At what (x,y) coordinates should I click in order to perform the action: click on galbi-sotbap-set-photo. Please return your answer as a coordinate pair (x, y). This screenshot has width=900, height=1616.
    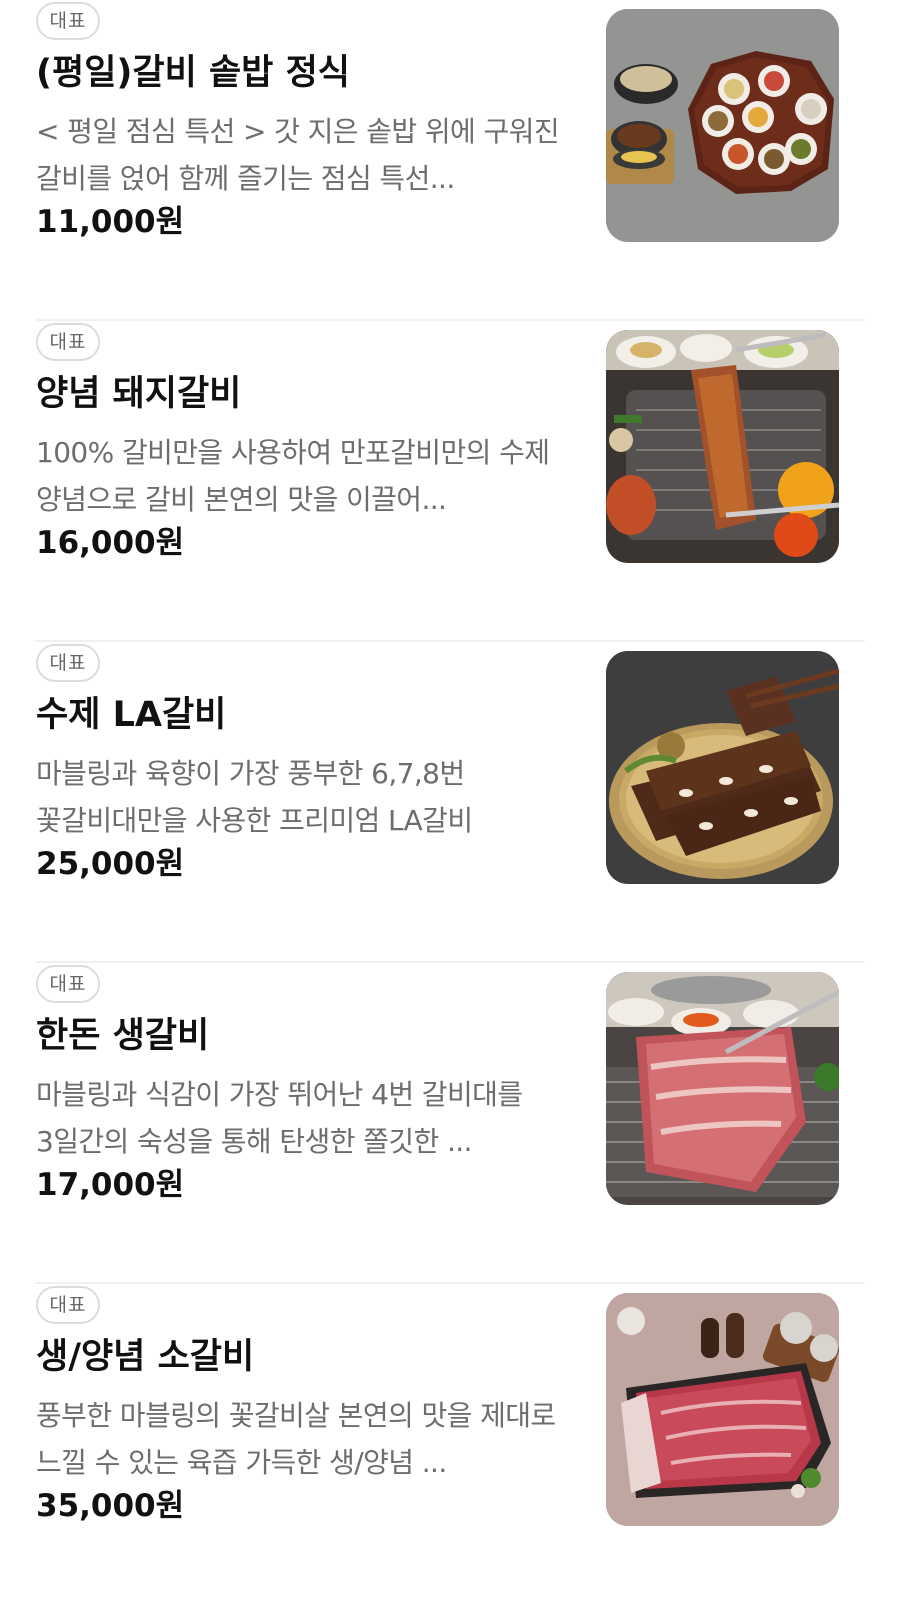
    Looking at the image, I should click on (722, 125).